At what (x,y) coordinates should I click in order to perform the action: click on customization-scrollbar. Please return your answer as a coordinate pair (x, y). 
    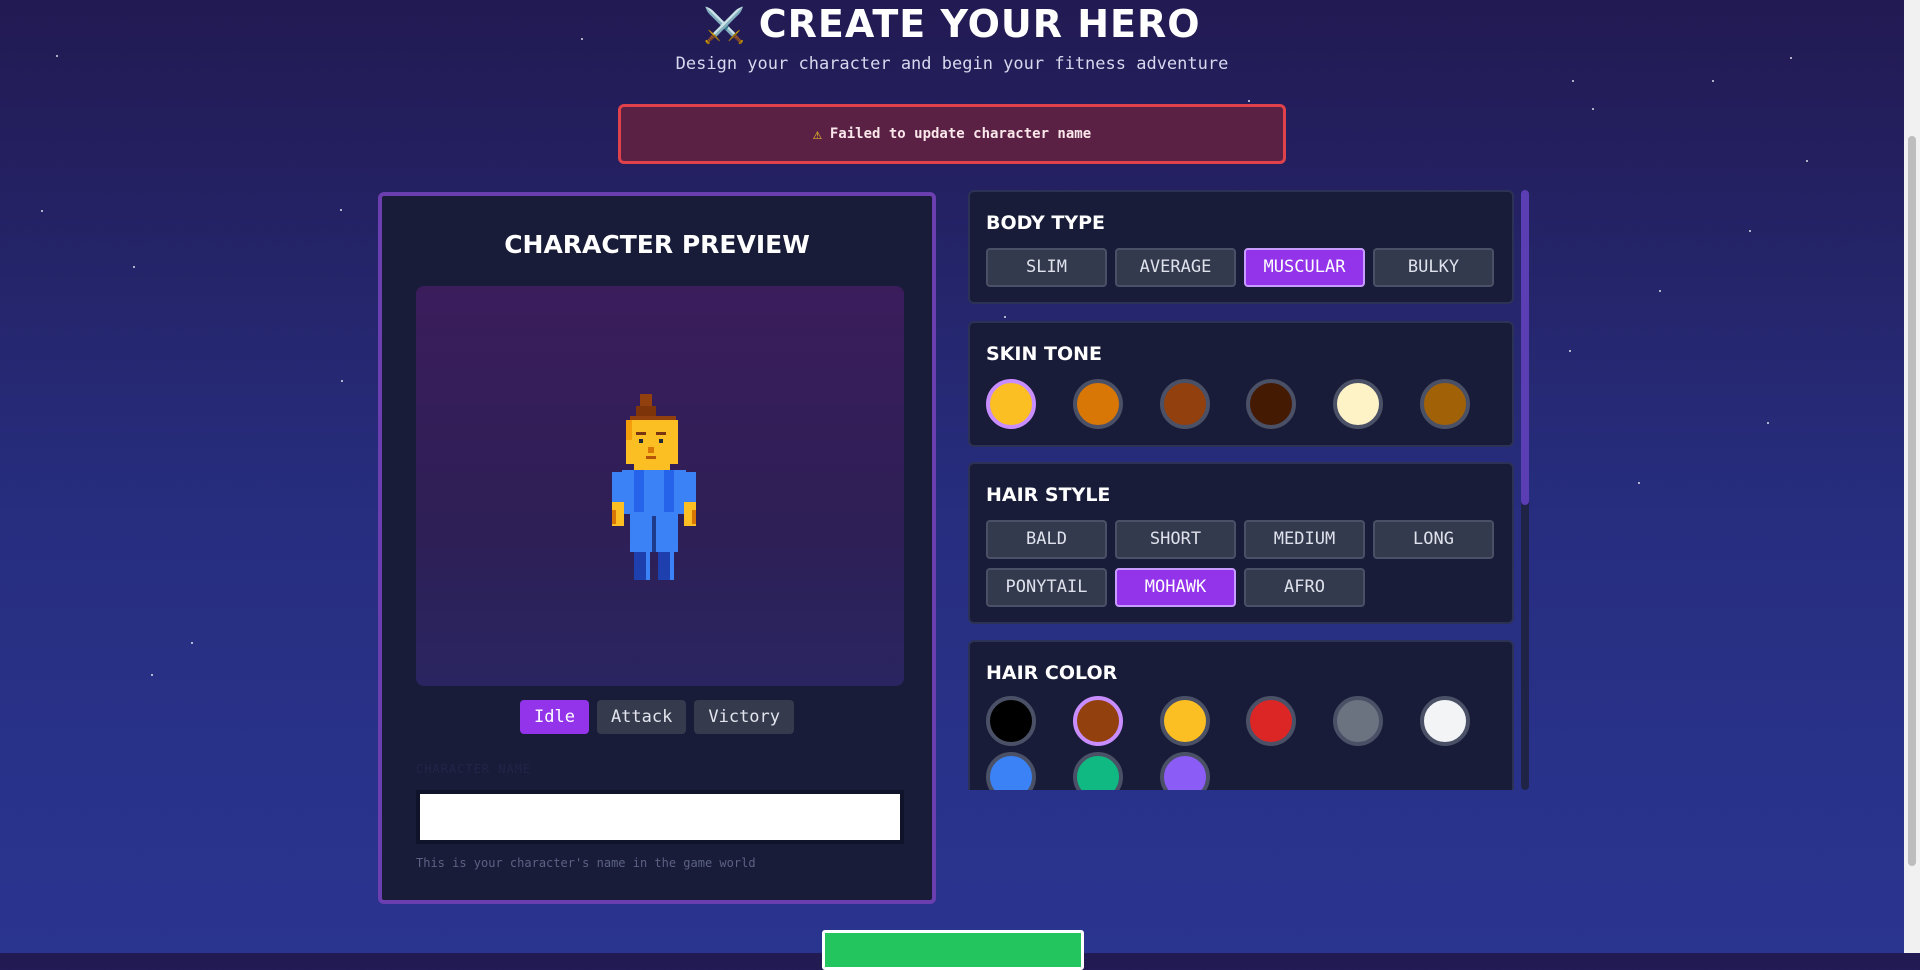
    Looking at the image, I should click on (1525, 490).